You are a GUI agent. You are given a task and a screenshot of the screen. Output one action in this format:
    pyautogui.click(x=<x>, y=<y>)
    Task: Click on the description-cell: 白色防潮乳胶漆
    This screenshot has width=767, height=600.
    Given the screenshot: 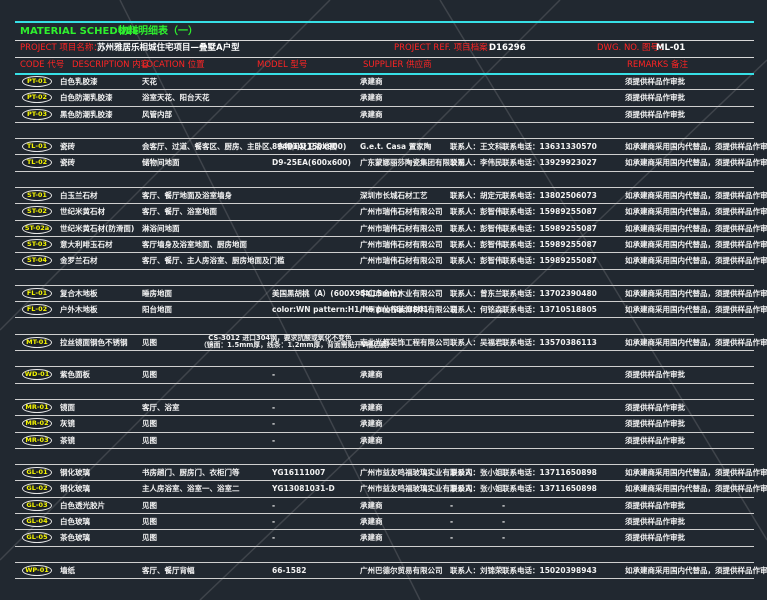 What is the action you would take?
    pyautogui.click(x=86, y=98)
    